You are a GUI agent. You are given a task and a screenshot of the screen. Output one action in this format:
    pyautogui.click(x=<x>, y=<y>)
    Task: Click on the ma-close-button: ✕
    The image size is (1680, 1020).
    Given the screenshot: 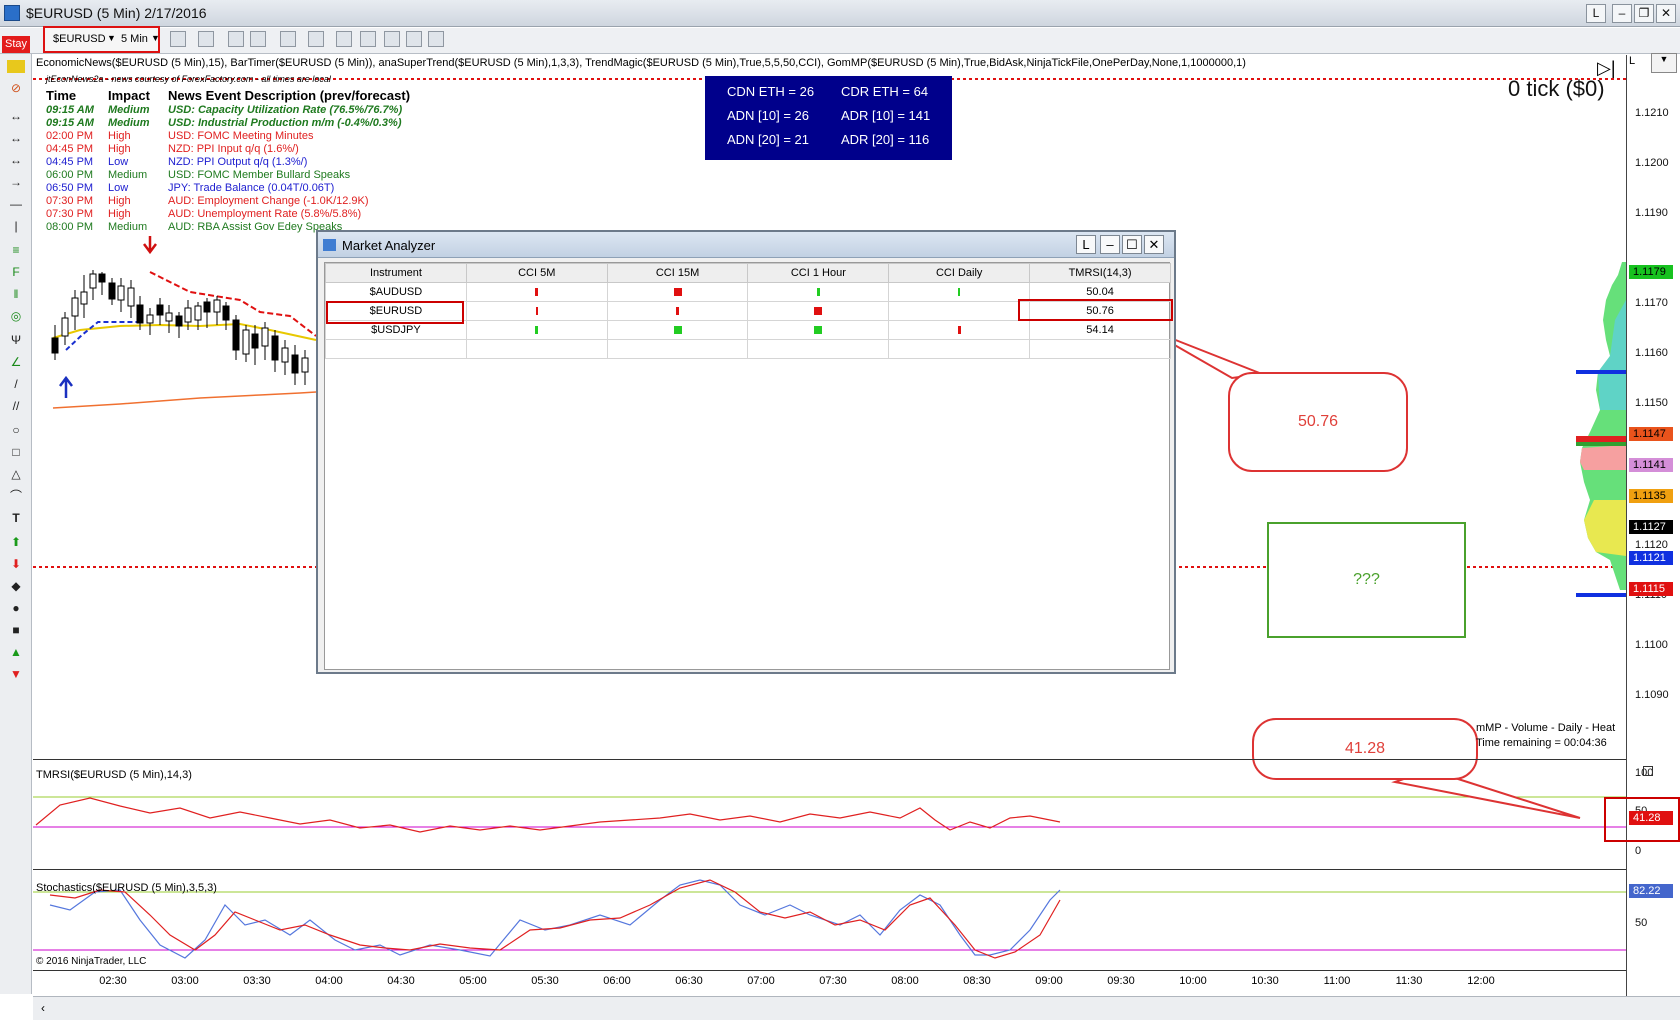 What is the action you would take?
    pyautogui.click(x=1154, y=244)
    